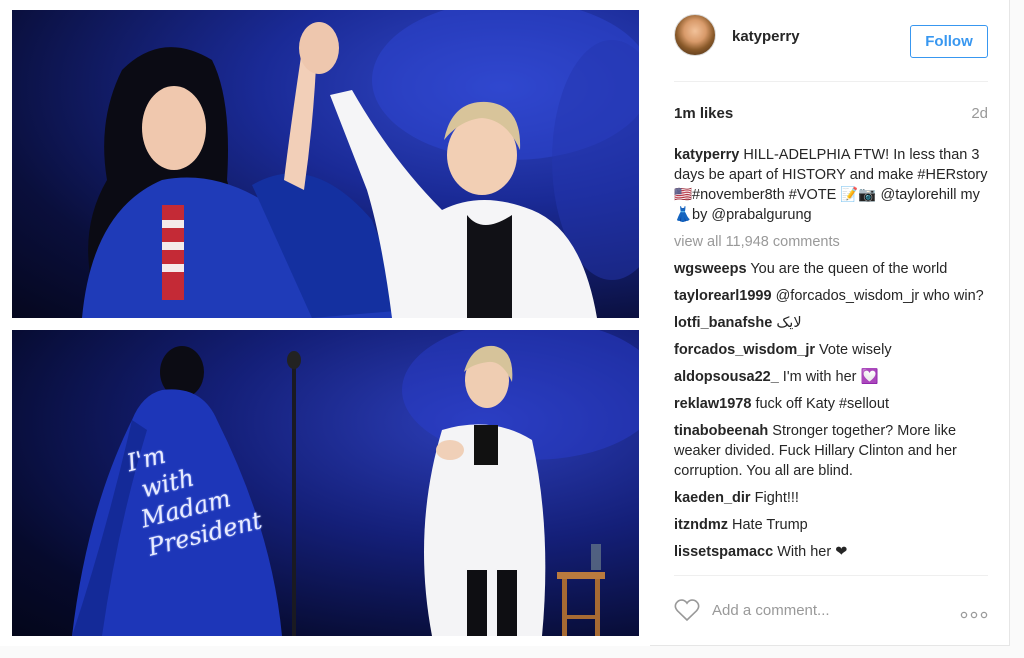 The width and height of the screenshot is (1024, 658). What do you see at coordinates (949, 41) in the screenshot?
I see `follow-button: Follow` at bounding box center [949, 41].